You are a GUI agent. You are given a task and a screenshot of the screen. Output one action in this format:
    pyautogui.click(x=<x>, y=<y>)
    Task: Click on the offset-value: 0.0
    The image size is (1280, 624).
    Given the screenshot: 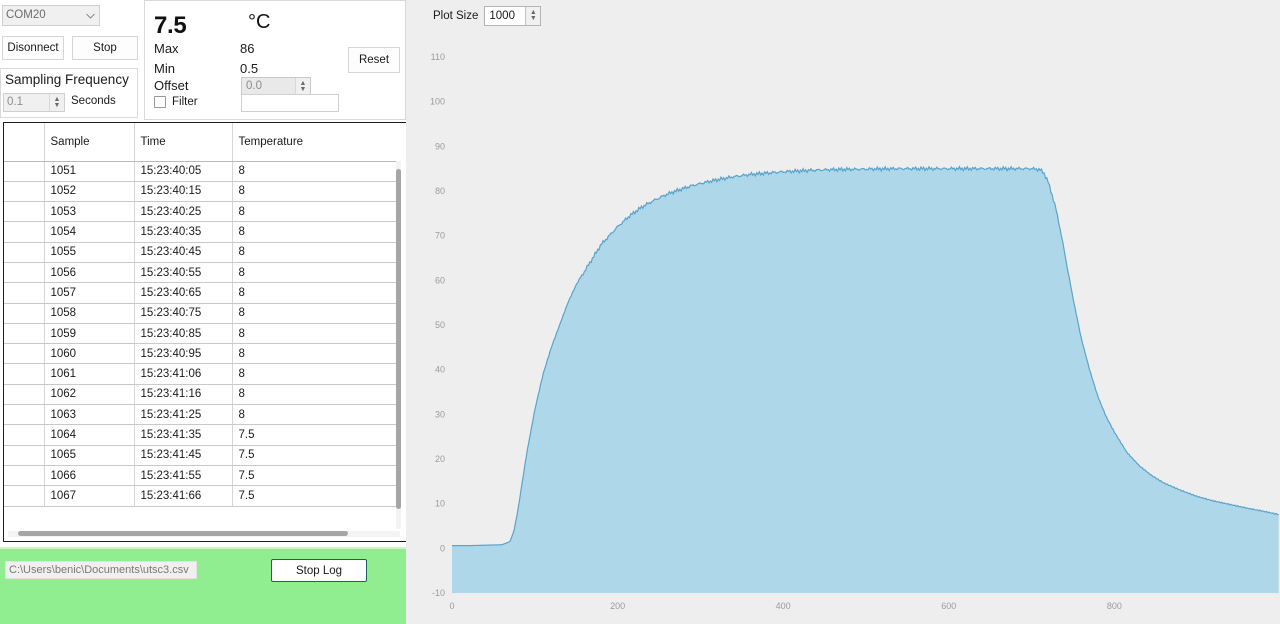 What is the action you would take?
    pyautogui.click(x=254, y=86)
    